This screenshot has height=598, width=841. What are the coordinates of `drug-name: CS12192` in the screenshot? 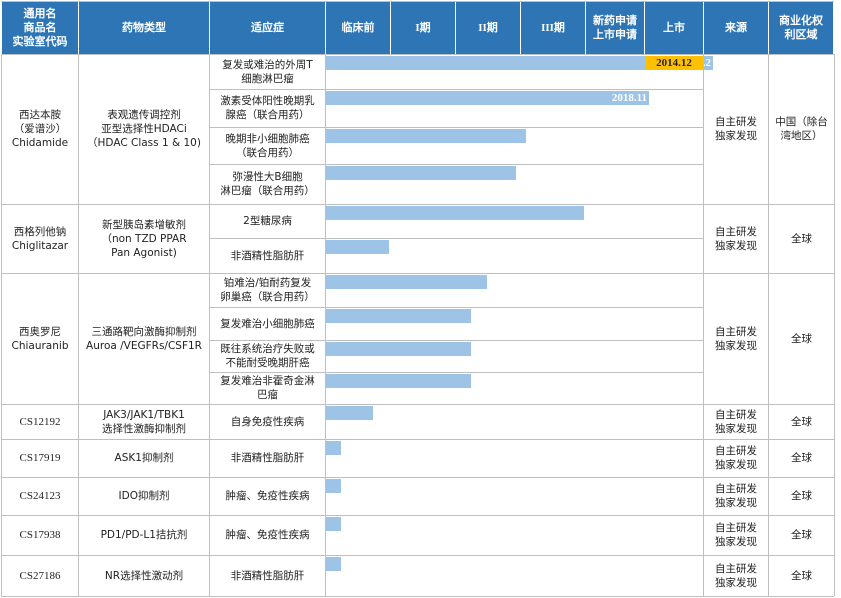 It's located at (40, 421).